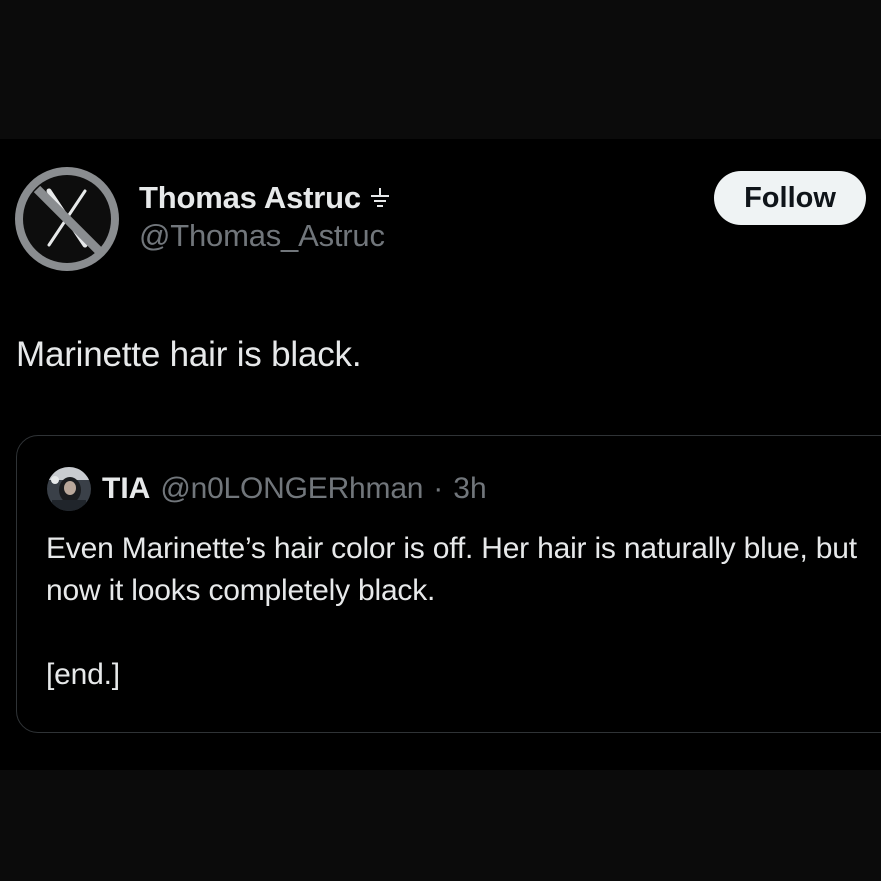  I want to click on author-avatar, so click(67, 219).